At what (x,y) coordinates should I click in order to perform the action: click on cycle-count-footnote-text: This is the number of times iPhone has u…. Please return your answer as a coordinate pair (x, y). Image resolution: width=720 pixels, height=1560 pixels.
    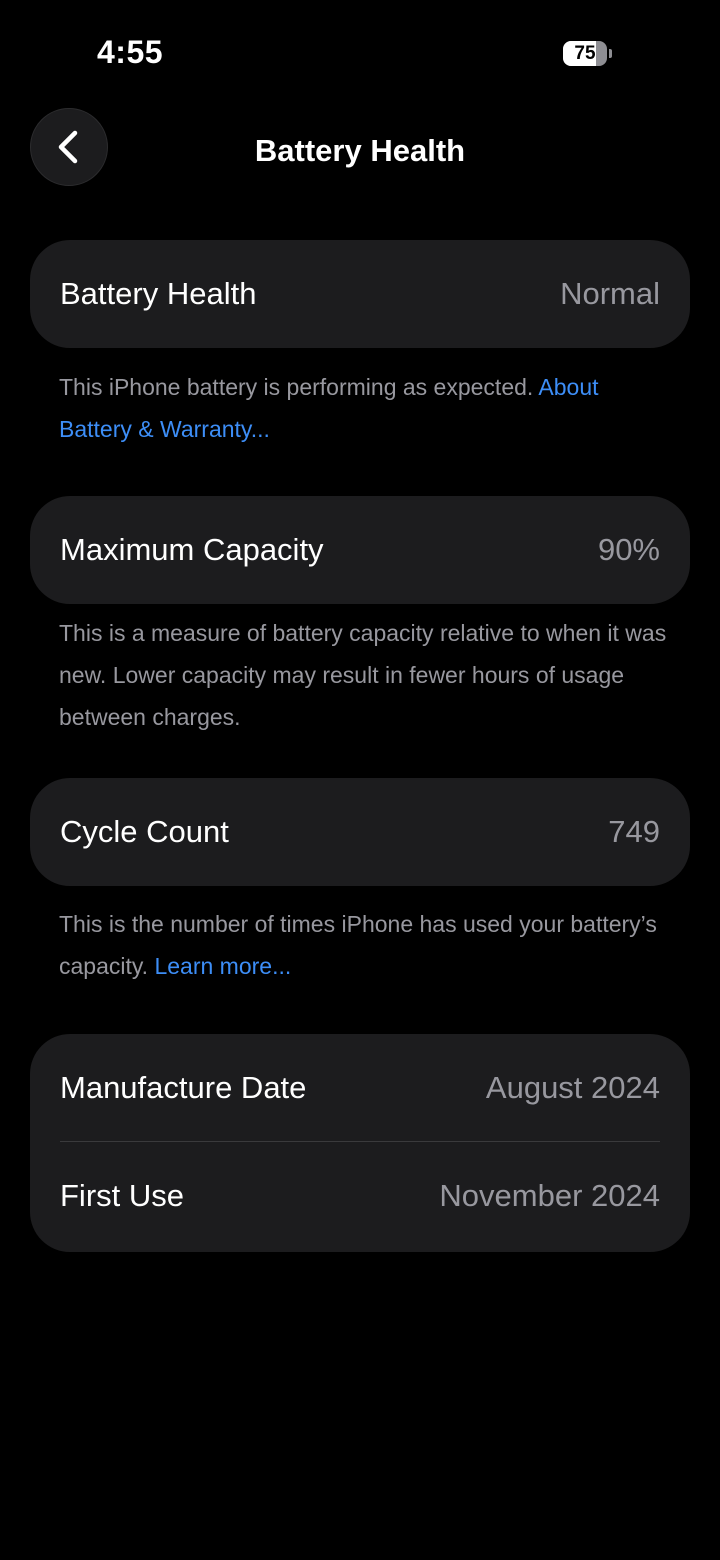
    Looking at the image, I should click on (358, 945).